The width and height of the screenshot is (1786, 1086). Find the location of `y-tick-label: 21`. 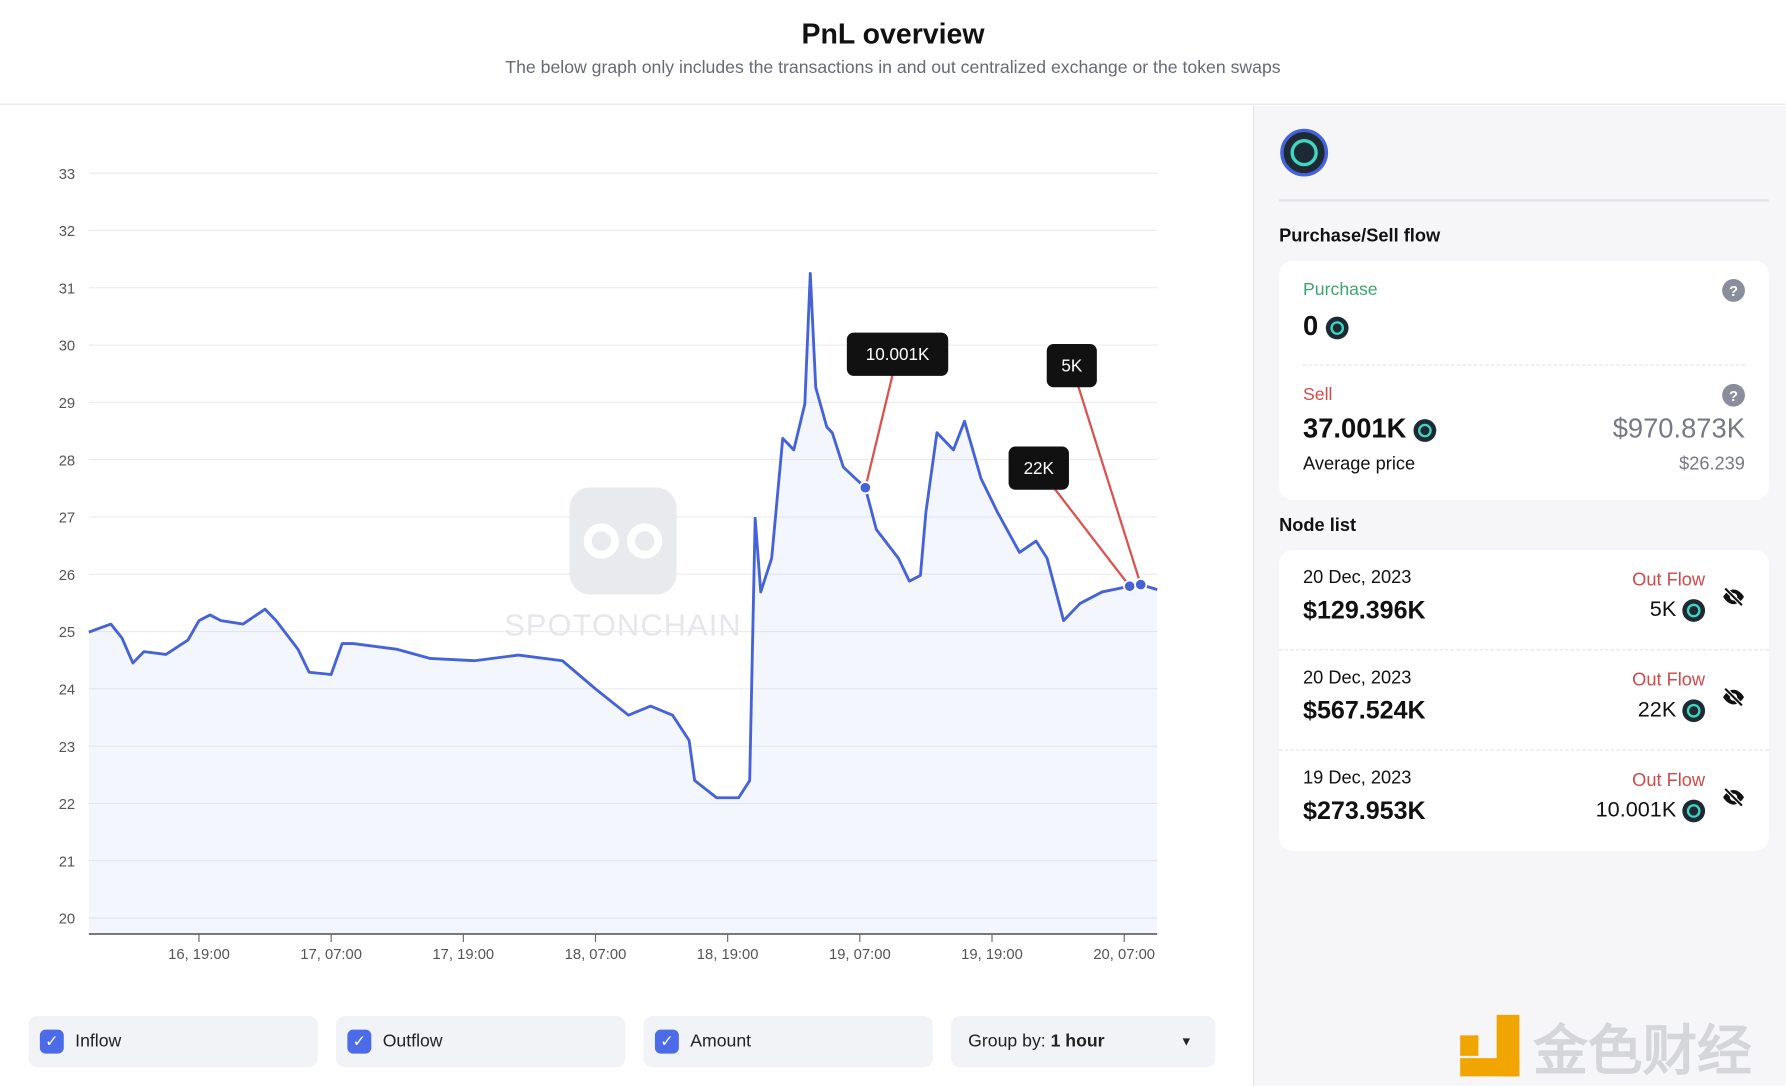

y-tick-label: 21 is located at coordinates (67, 862).